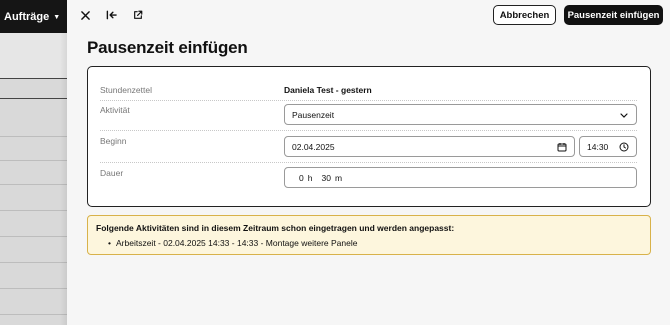 This screenshot has width=670, height=325. Describe the element at coordinates (138, 15) in the screenshot. I see `open-external-icon` at that location.